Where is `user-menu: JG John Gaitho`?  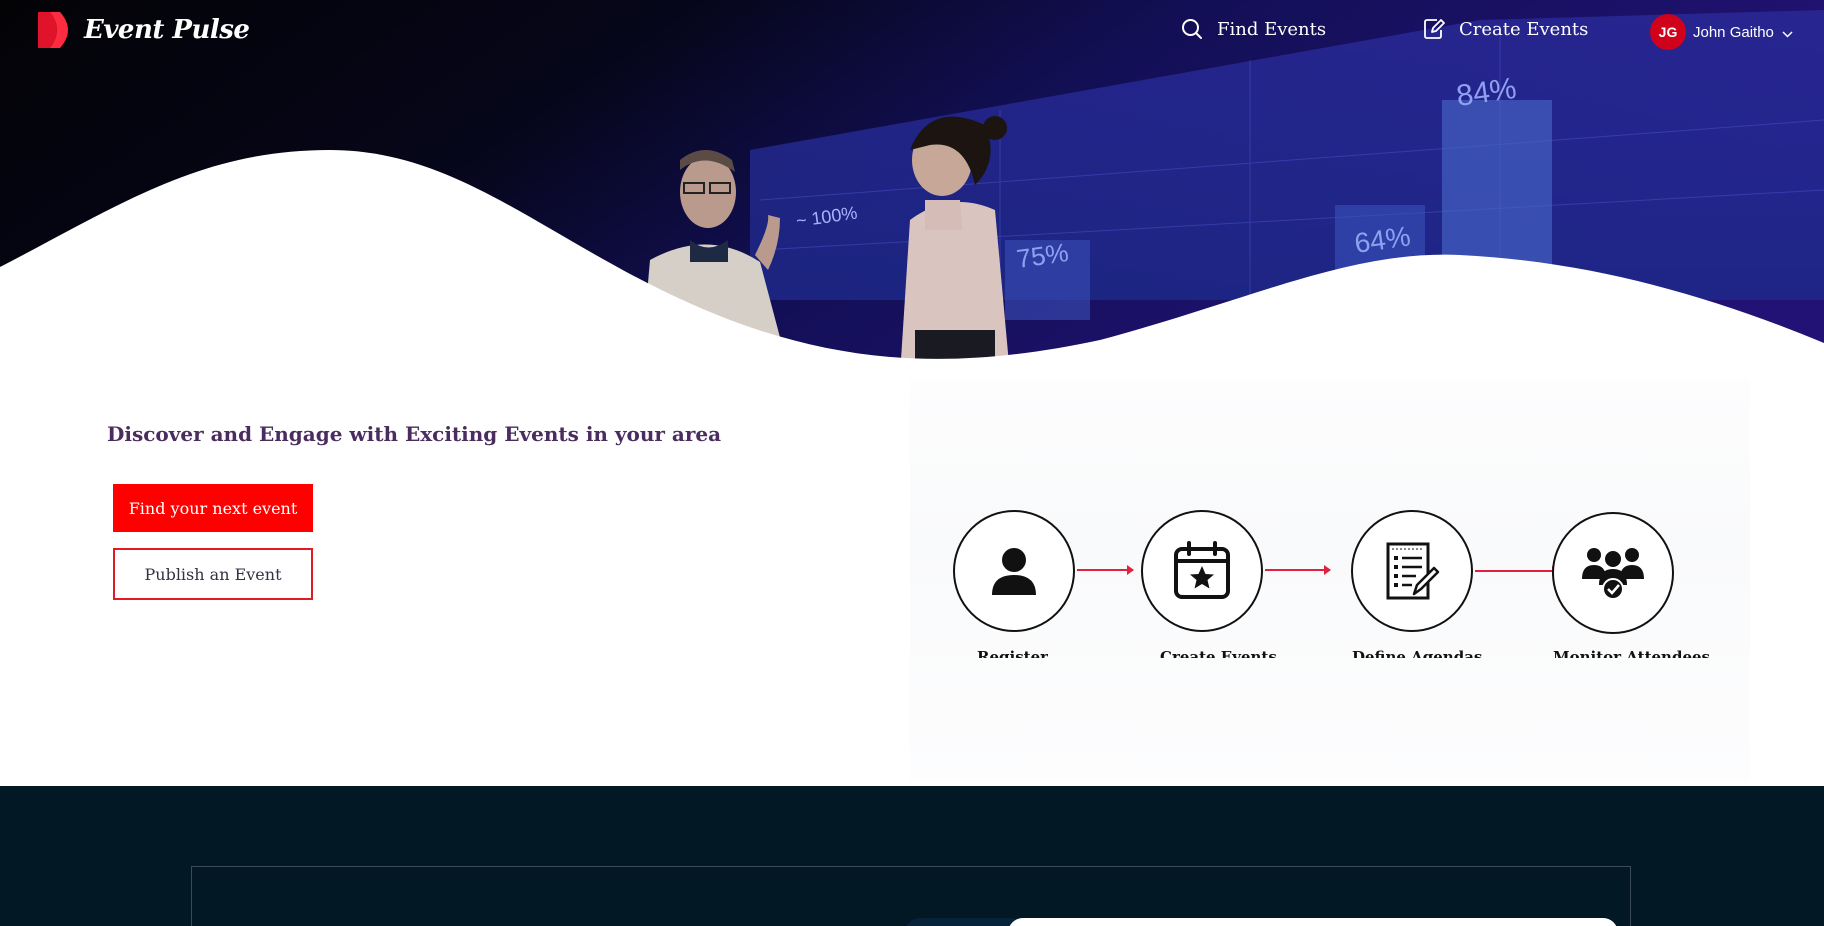
user-menu: JG John Gaitho is located at coordinates (1721, 32).